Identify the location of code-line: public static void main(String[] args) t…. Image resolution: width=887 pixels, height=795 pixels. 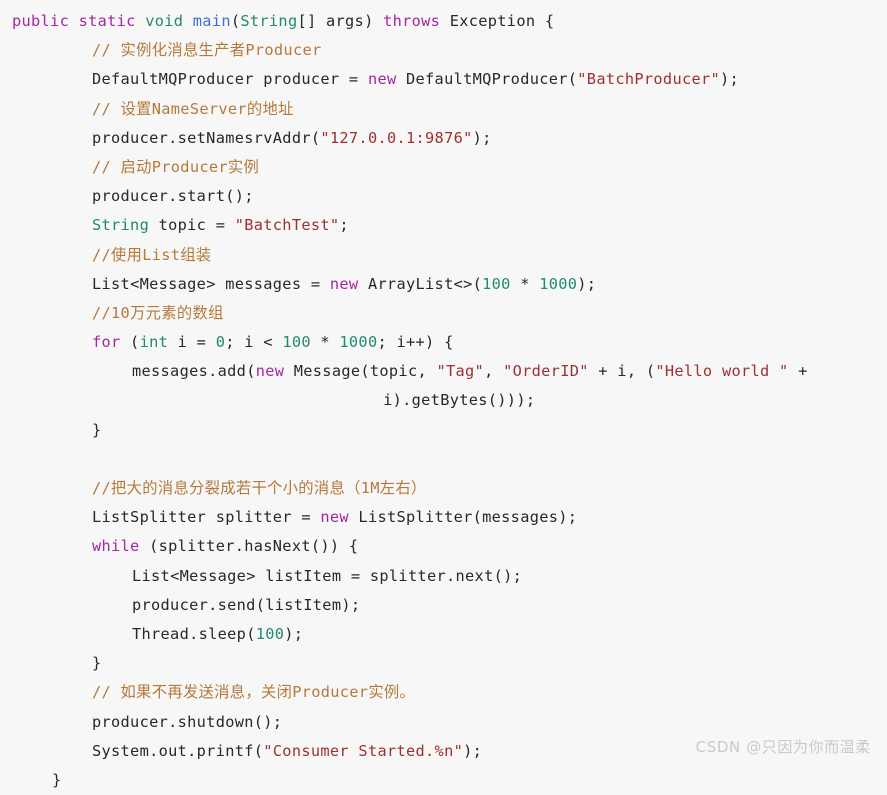
(283, 21).